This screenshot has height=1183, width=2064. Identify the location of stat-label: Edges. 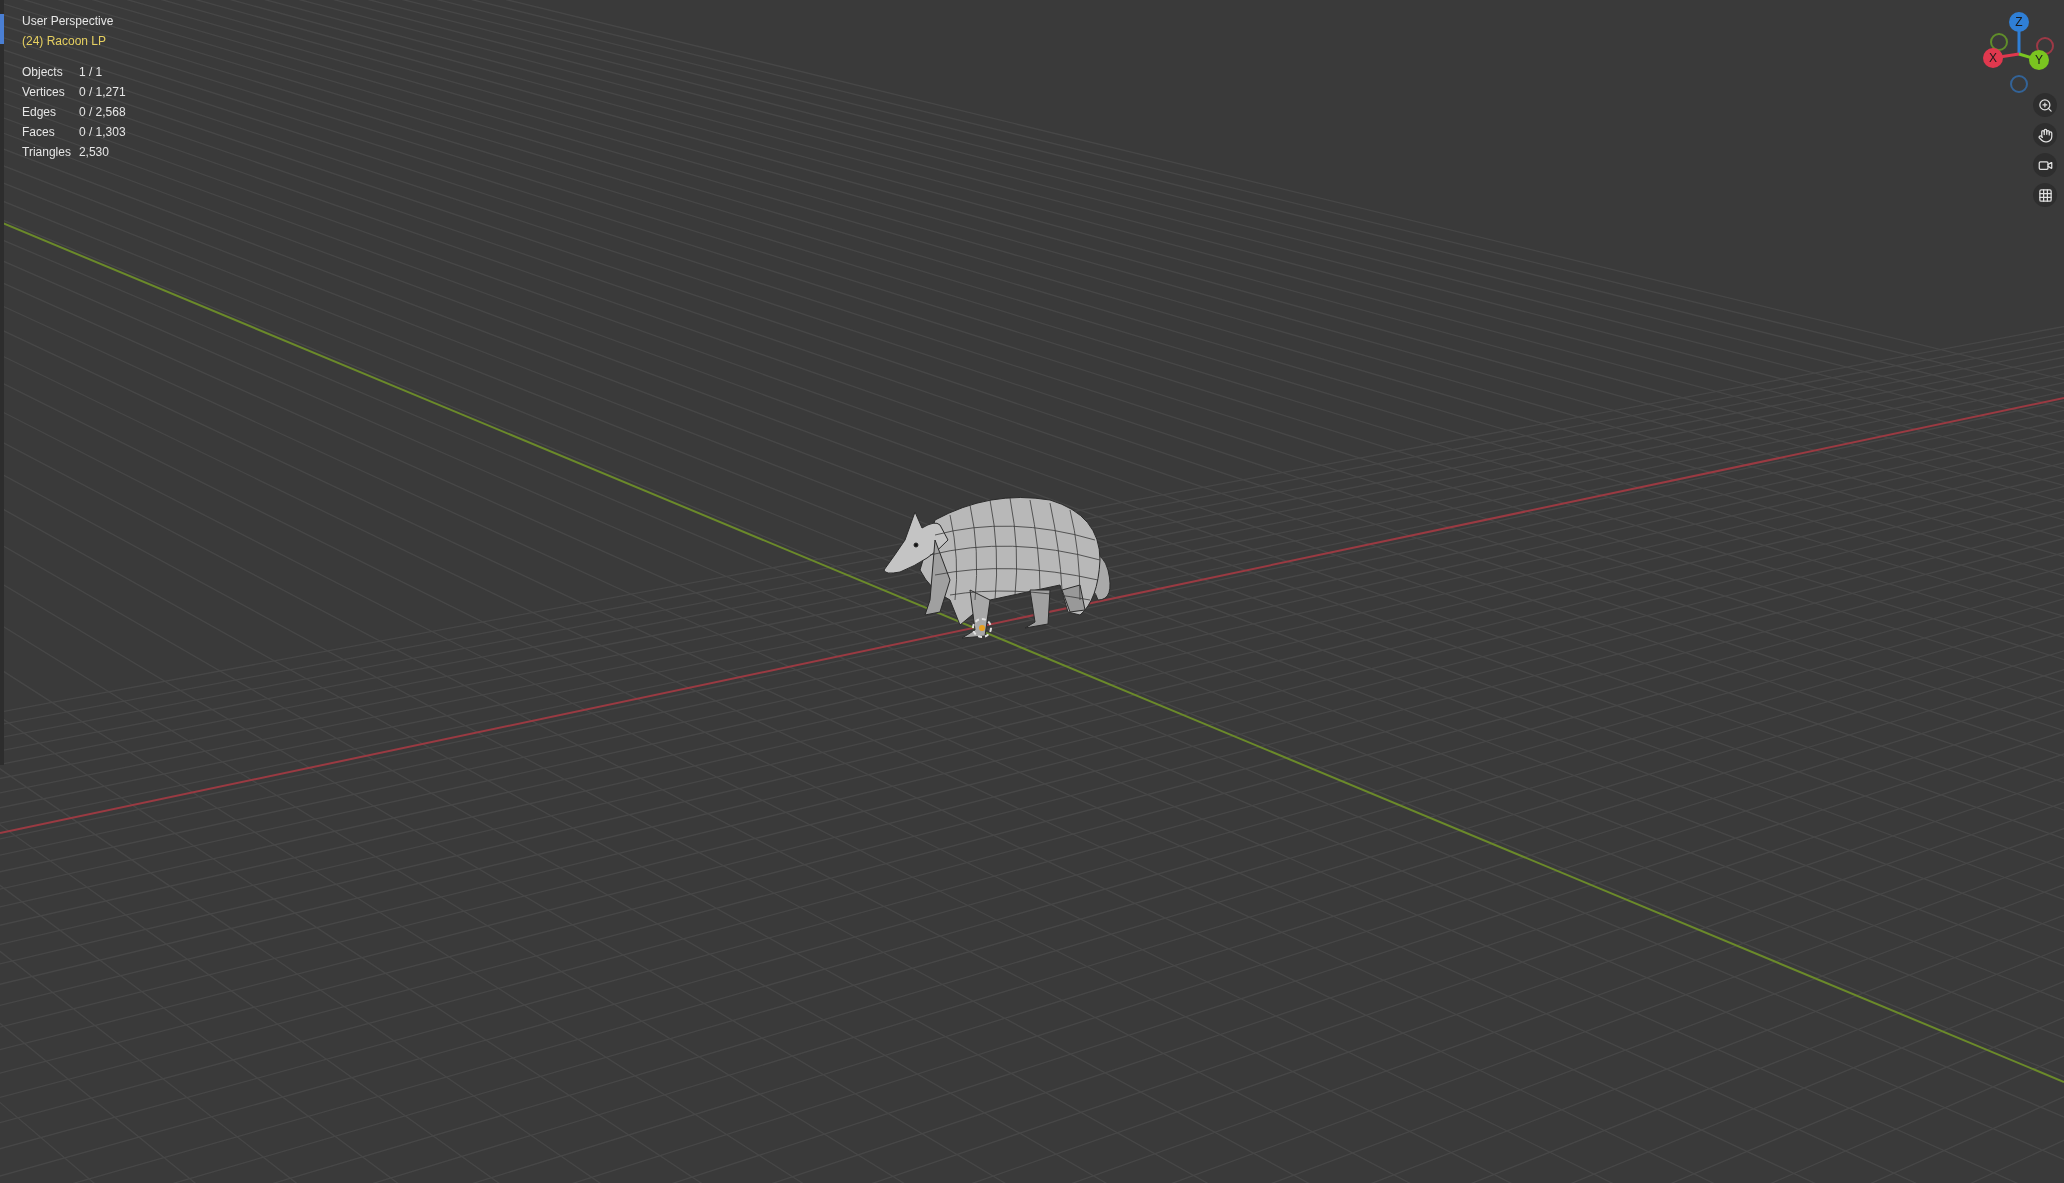
(40, 112).